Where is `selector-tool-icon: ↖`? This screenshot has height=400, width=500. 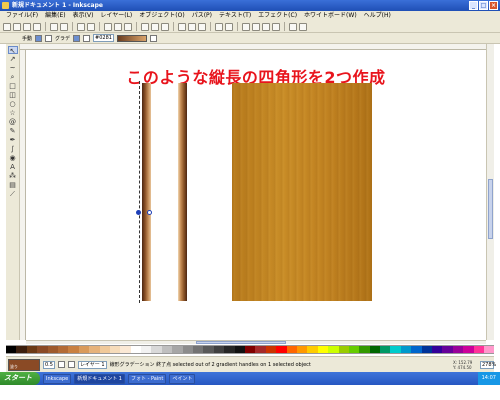 selector-tool-icon: ↖ is located at coordinates (12, 50).